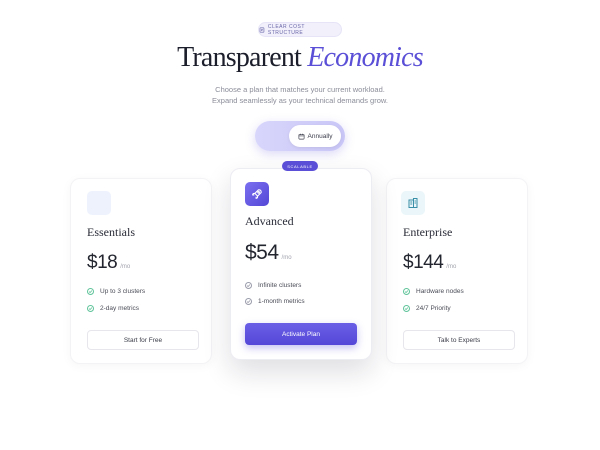  Describe the element at coordinates (120, 308) in the screenshot. I see `plan-feature-label: 2-day metrics` at that location.